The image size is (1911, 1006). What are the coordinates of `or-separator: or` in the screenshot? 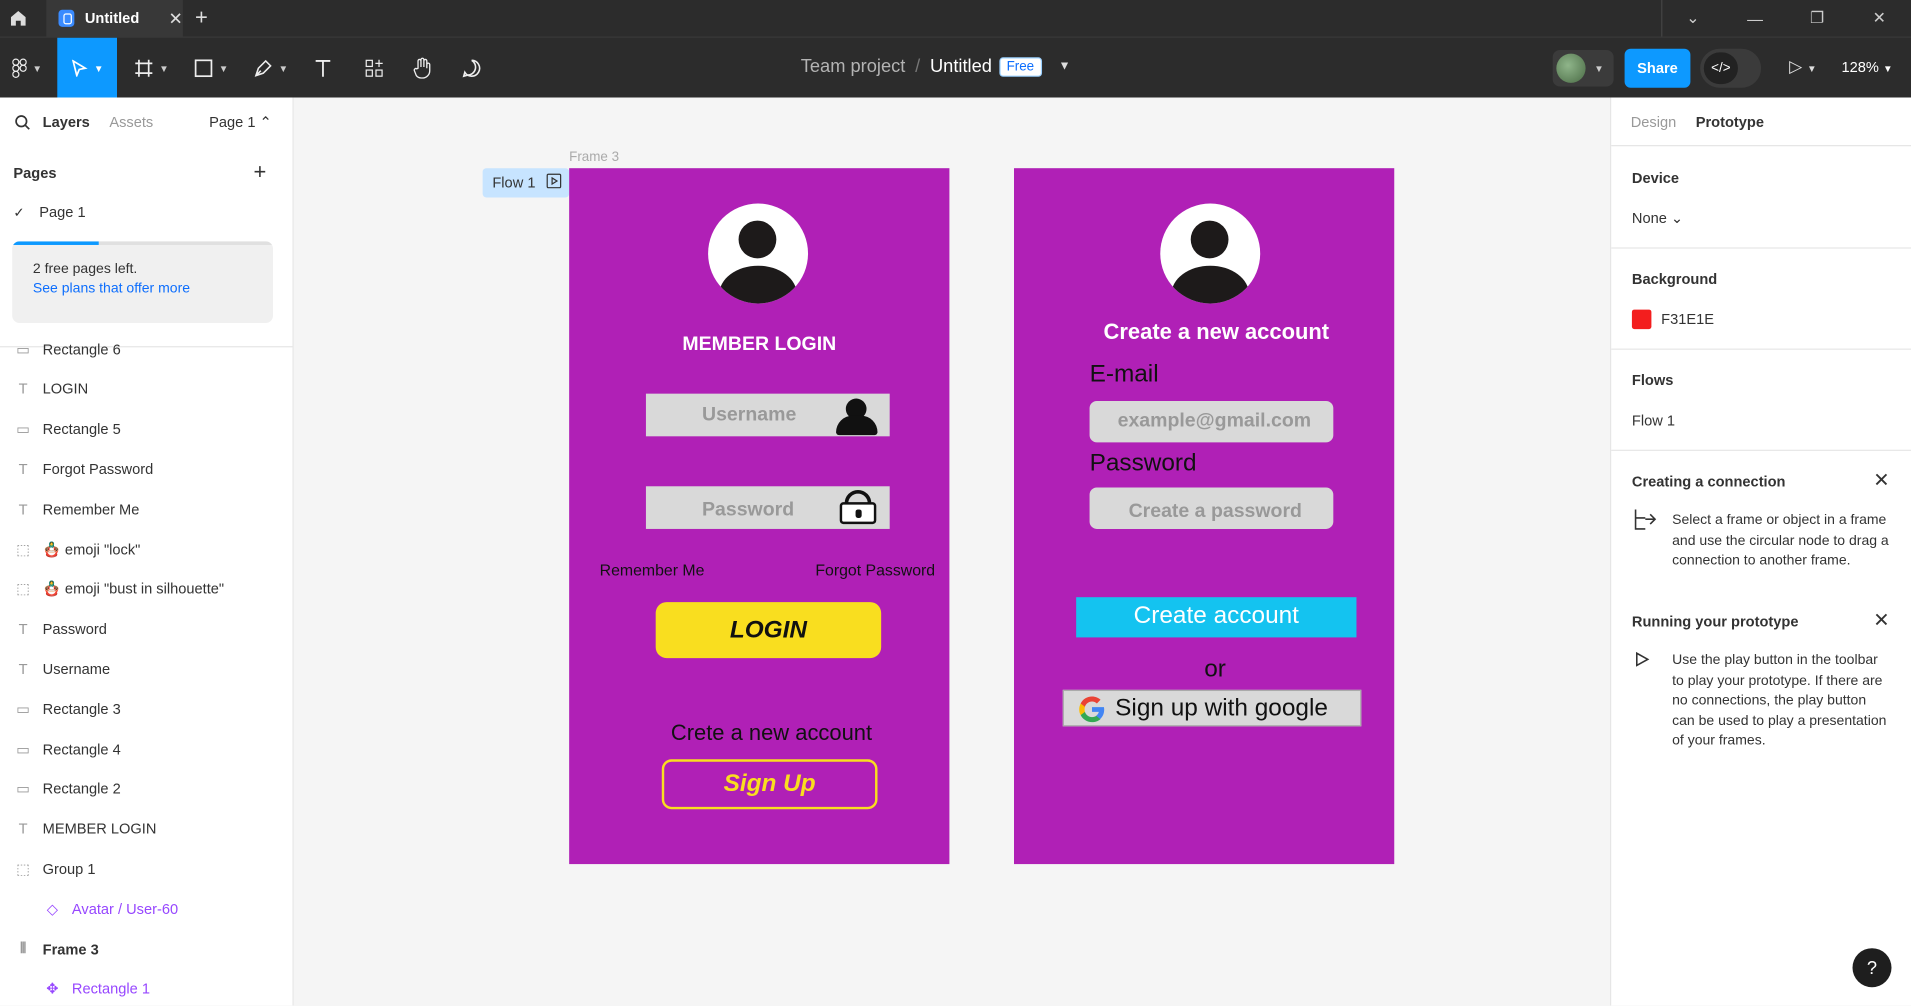 It's located at (1215, 669).